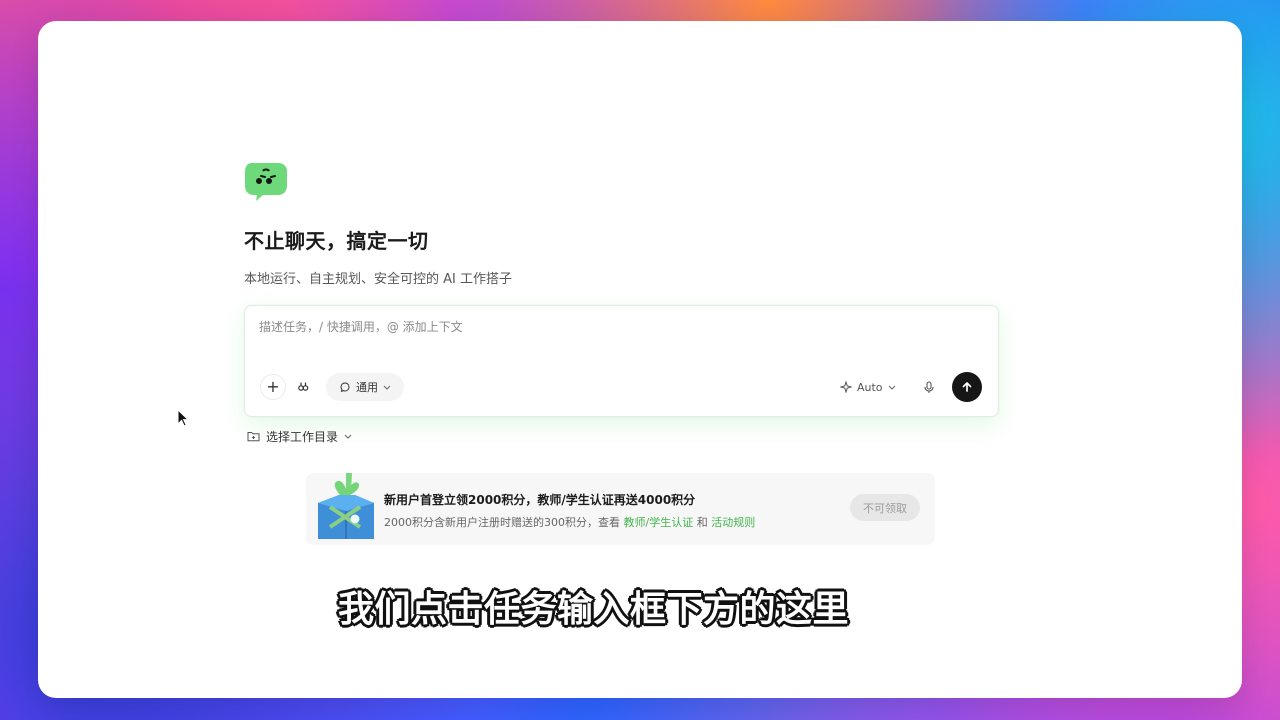 Image resolution: width=1280 pixels, height=720 pixels. I want to click on promo-title: 新用户首登立领2000积分，教师/学生认证再送4000积分, so click(540, 500).